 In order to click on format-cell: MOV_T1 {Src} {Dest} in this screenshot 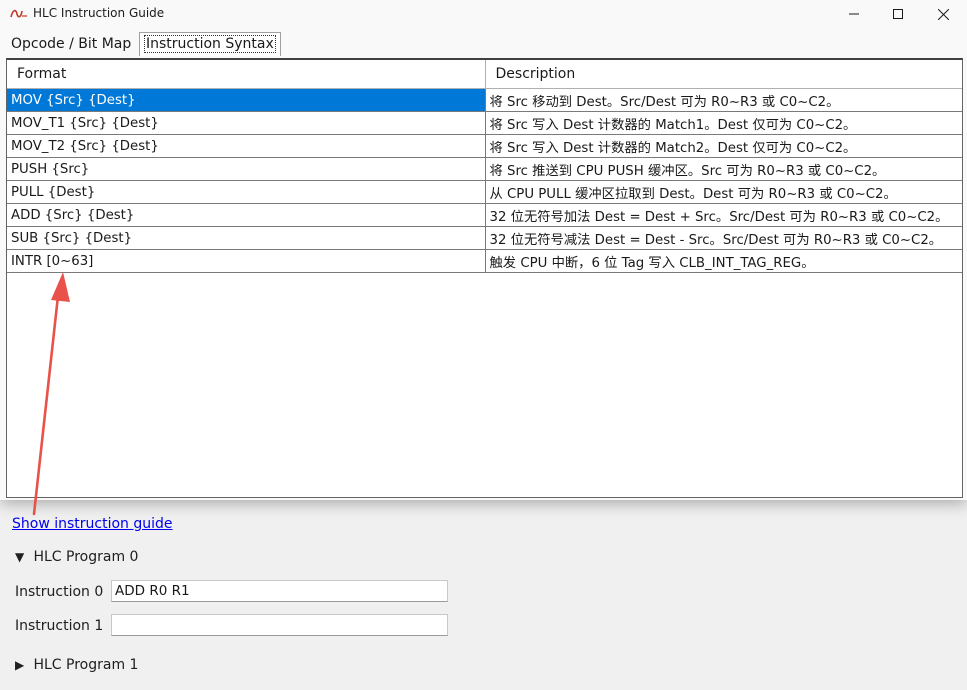, I will do `click(246, 123)`.